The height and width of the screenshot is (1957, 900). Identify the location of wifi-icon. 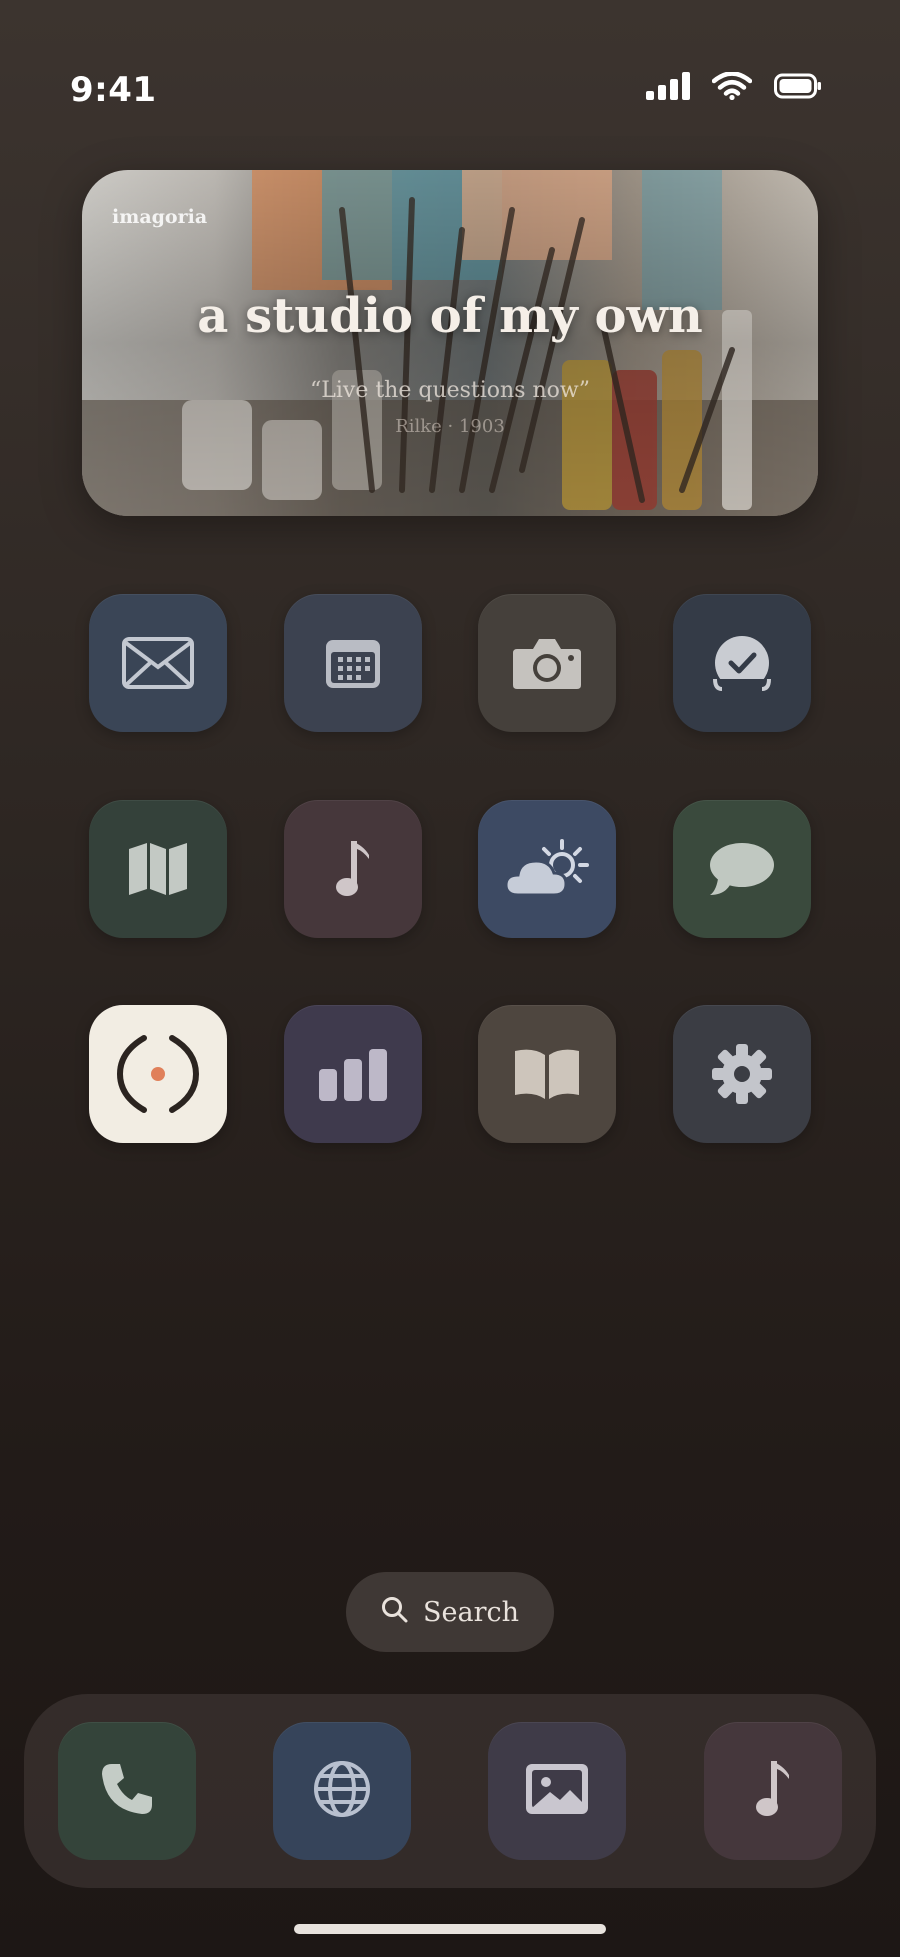
(732, 87).